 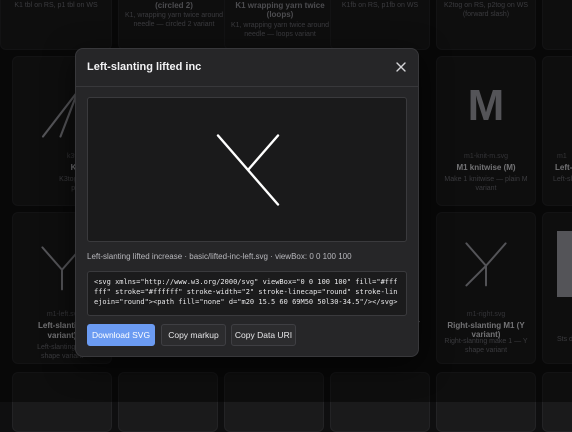 I want to click on dialog-title: Left-slanting lifted inc, so click(x=144, y=67).